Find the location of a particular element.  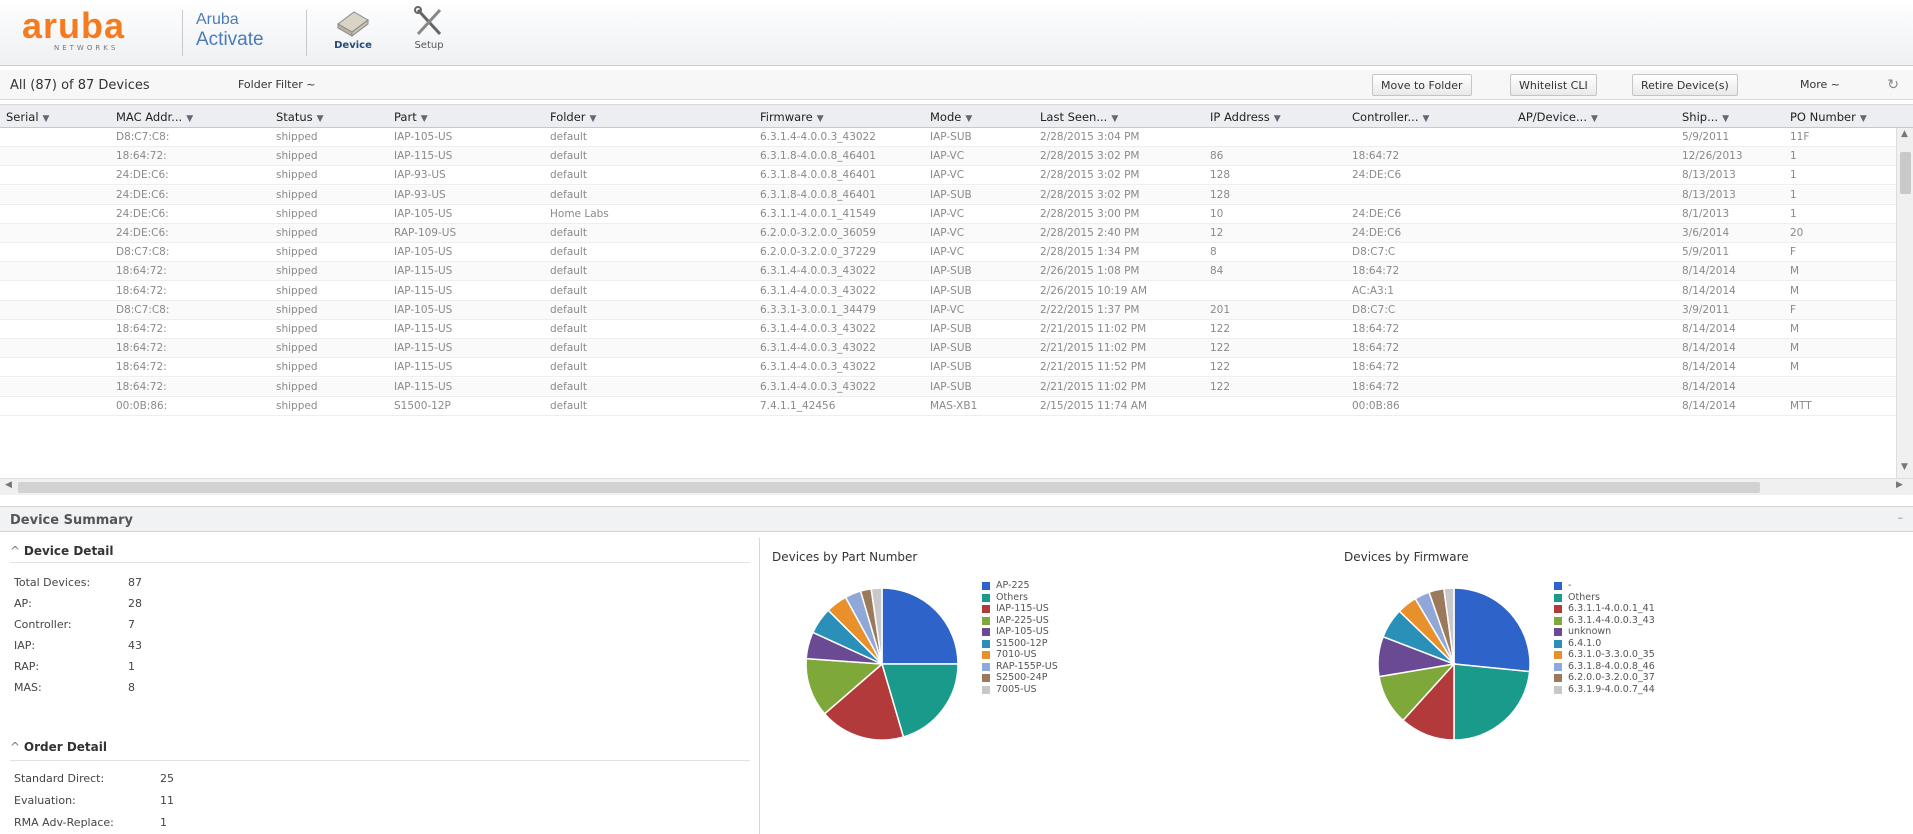

legend-item: unknown is located at coordinates (1604, 632).